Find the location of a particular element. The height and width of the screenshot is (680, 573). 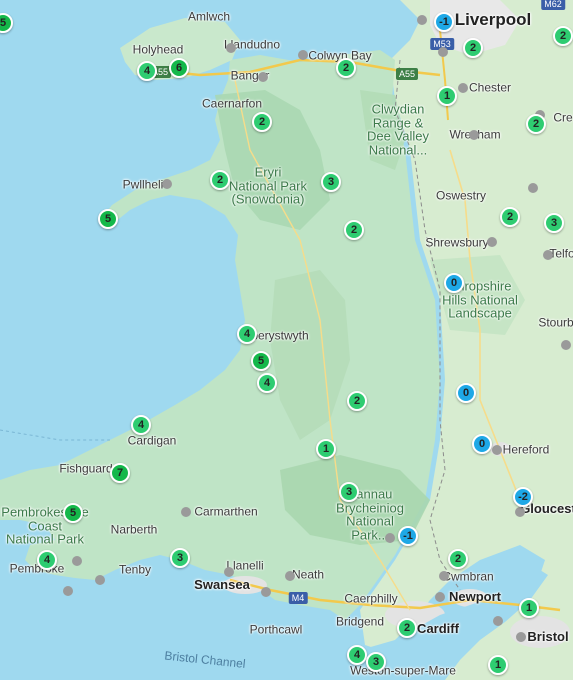

road-shield-a55: A55 is located at coordinates (407, 74).